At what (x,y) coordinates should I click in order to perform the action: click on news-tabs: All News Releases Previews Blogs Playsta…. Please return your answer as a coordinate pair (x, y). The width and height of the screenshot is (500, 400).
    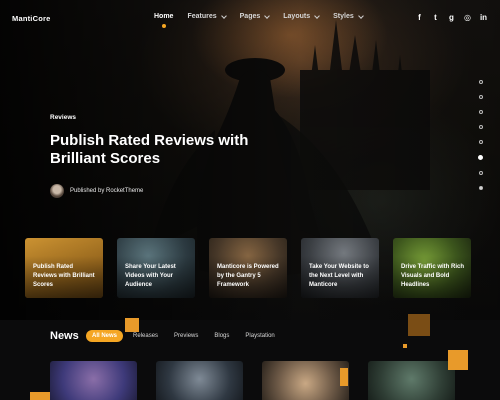
    Looking at the image, I should click on (183, 336).